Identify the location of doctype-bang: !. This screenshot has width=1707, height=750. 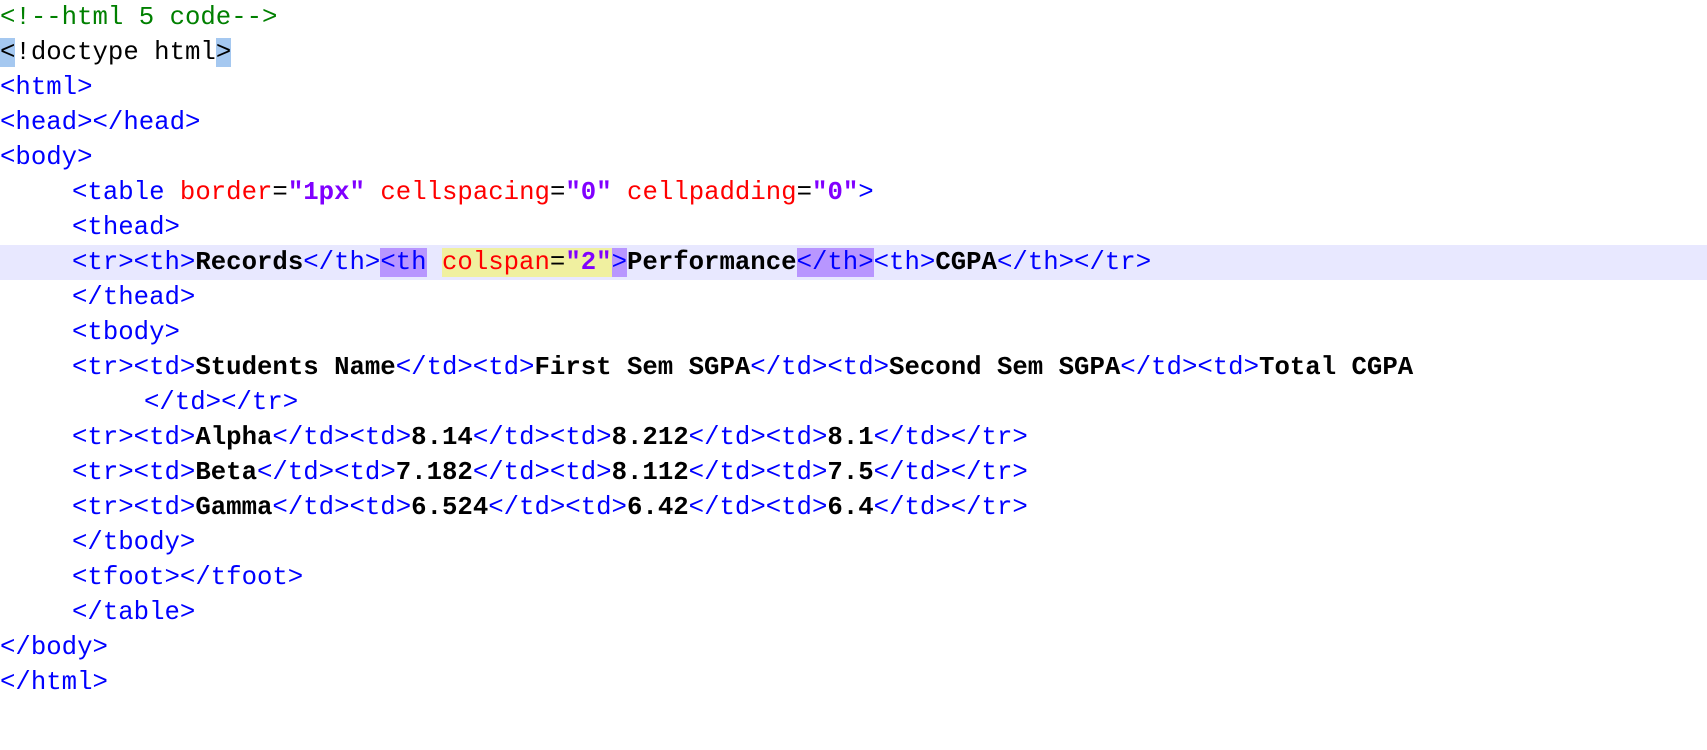
(23, 52).